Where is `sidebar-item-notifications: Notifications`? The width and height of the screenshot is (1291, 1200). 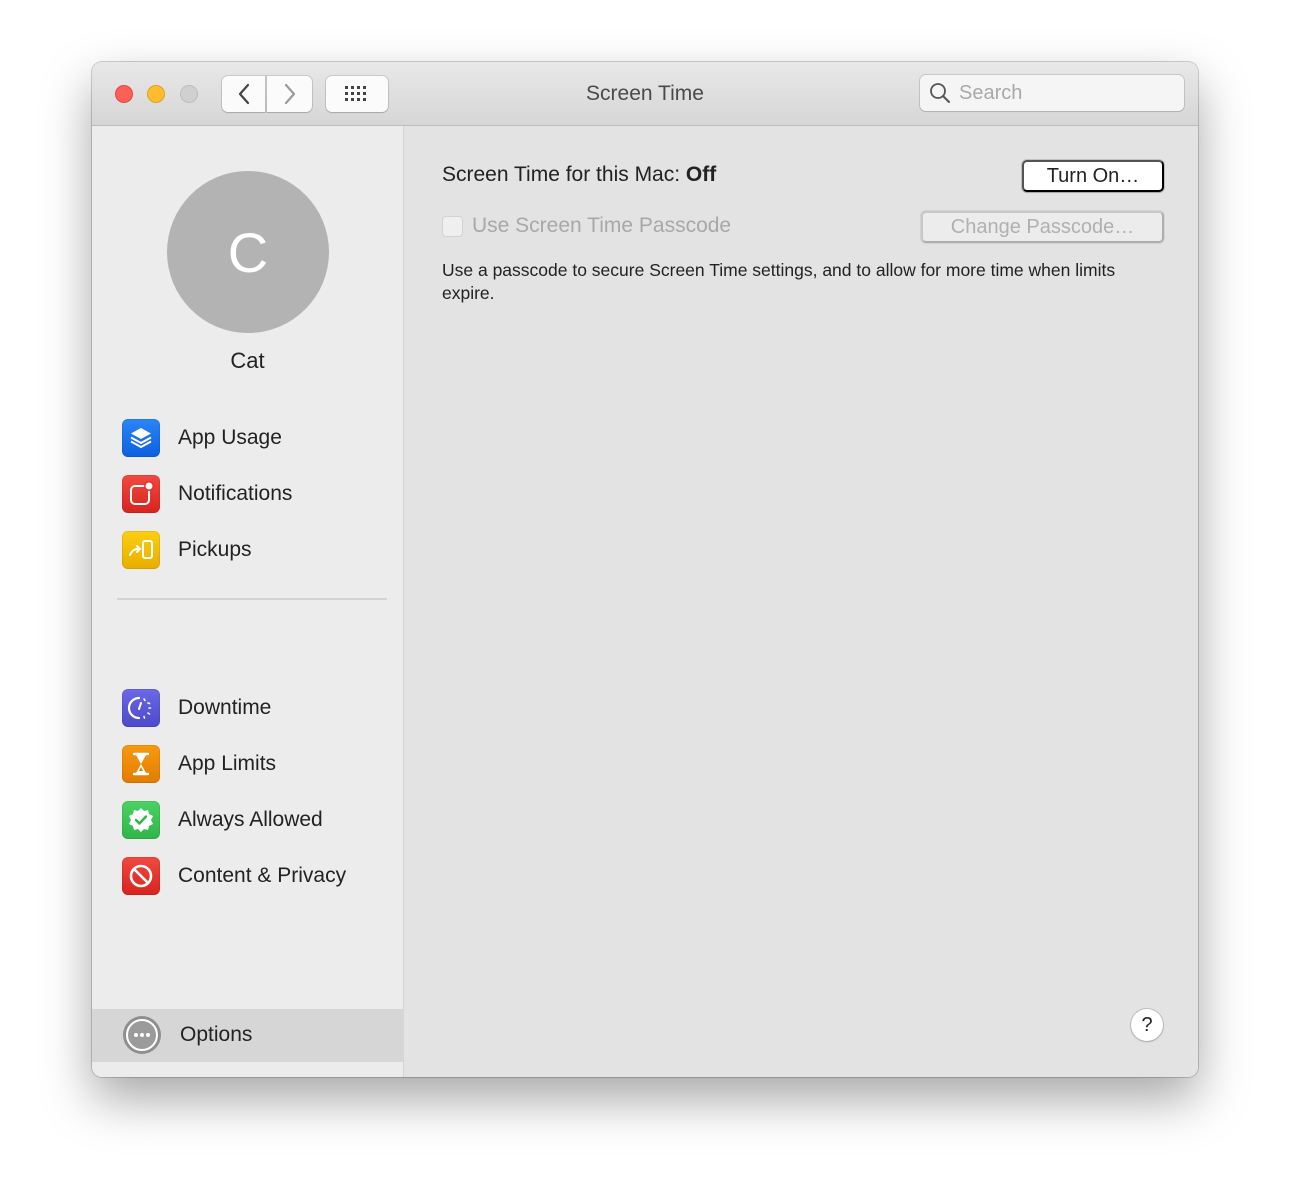
sidebar-item-notifications: Notifications is located at coordinates (207, 494).